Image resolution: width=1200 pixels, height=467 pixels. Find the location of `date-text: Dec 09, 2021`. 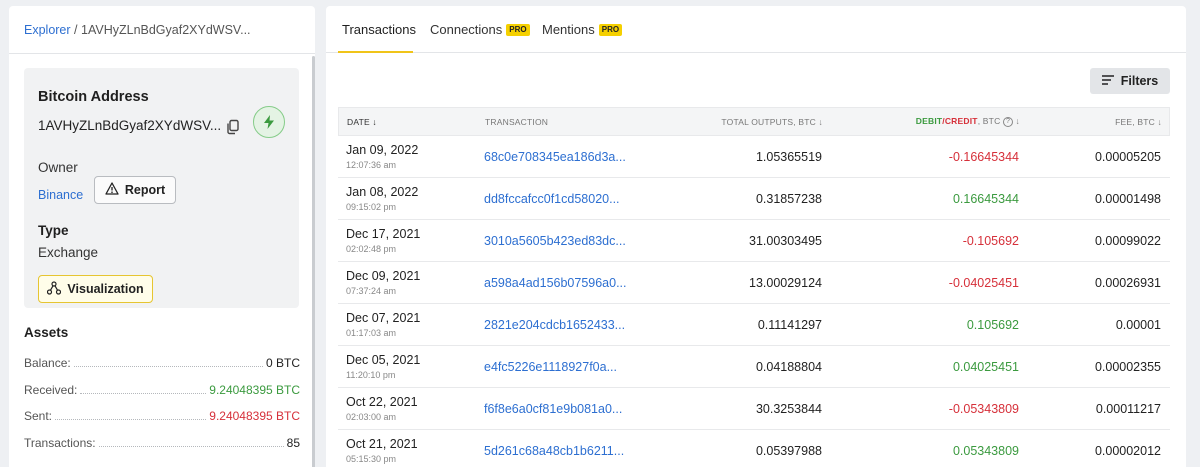

date-text: Dec 09, 2021 is located at coordinates (383, 276).